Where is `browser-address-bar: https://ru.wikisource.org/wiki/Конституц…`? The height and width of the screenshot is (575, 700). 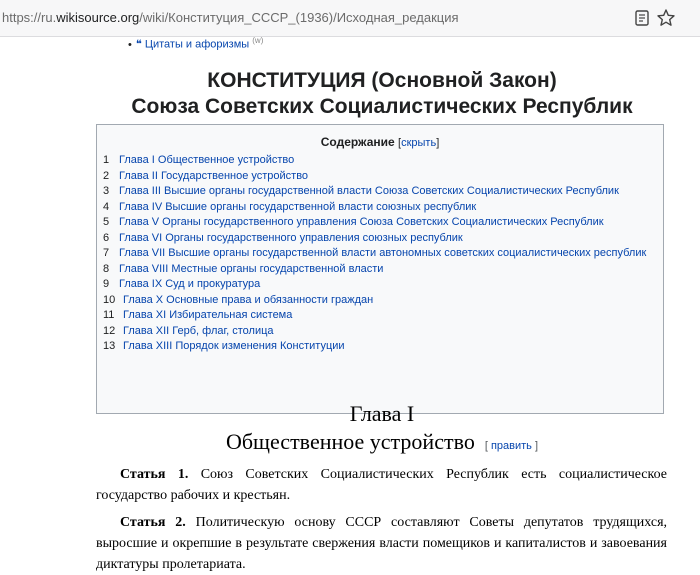
browser-address-bar: https://ru.wikisource.org/wiki/Конституц… is located at coordinates (350, 18).